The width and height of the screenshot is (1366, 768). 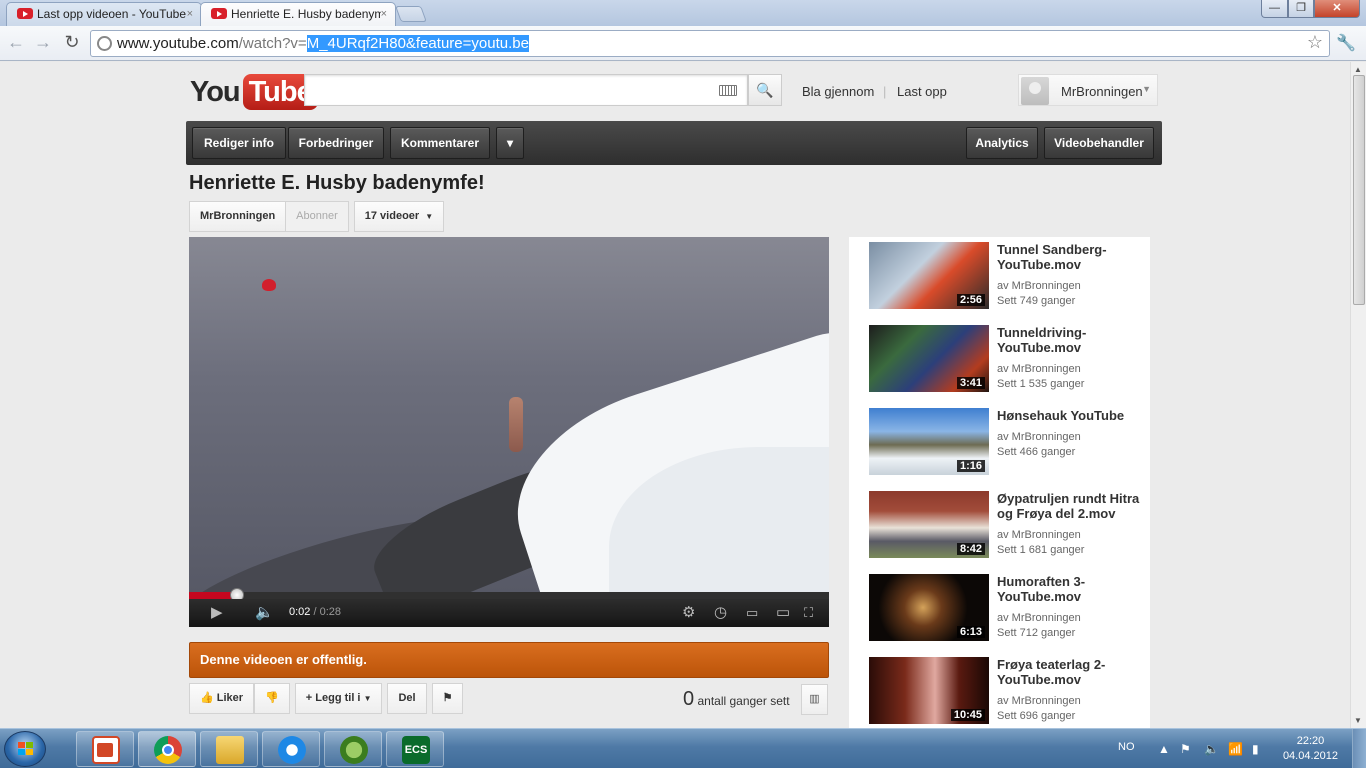 I want to click on page-scrollbar: ▲ ▼, so click(x=1358, y=395).